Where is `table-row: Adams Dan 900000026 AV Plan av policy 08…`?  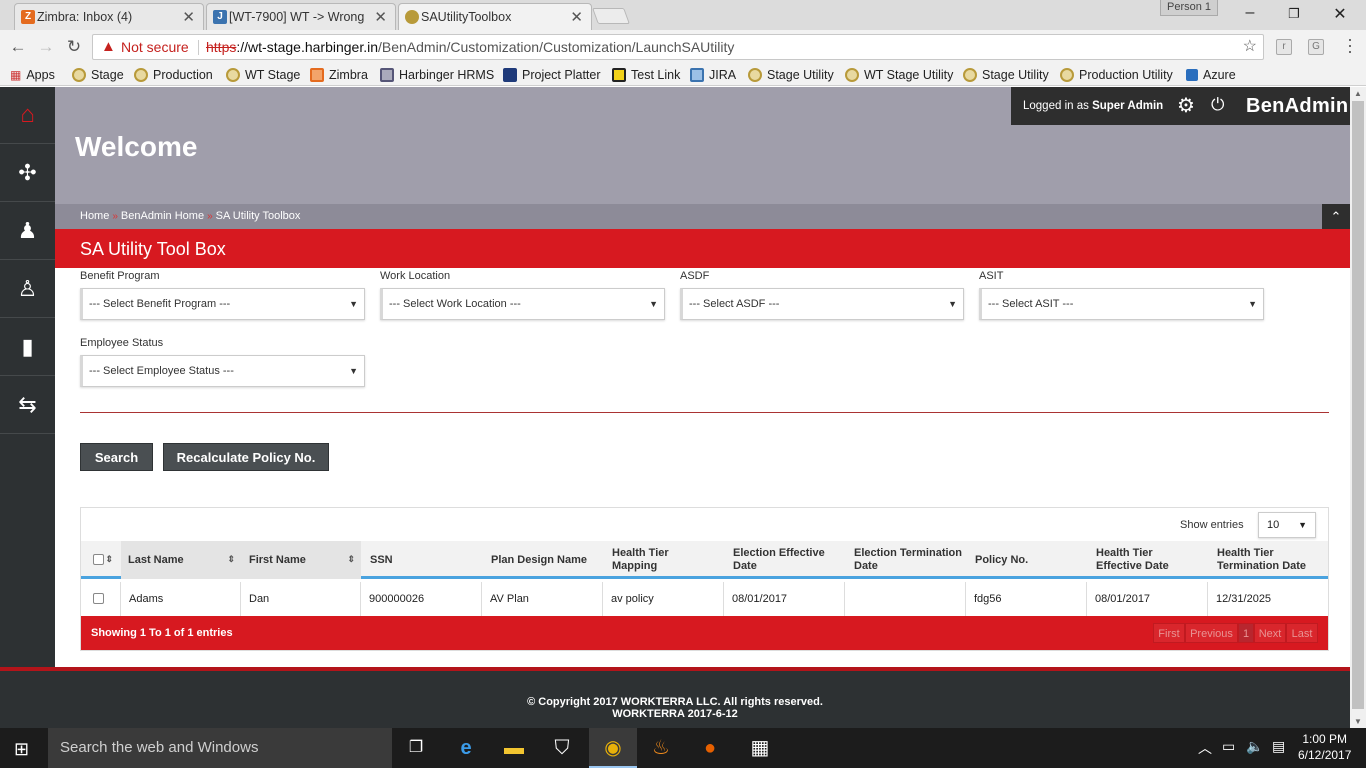
table-row: Adams Dan 900000026 AV Plan av policy 08… is located at coordinates (704, 599).